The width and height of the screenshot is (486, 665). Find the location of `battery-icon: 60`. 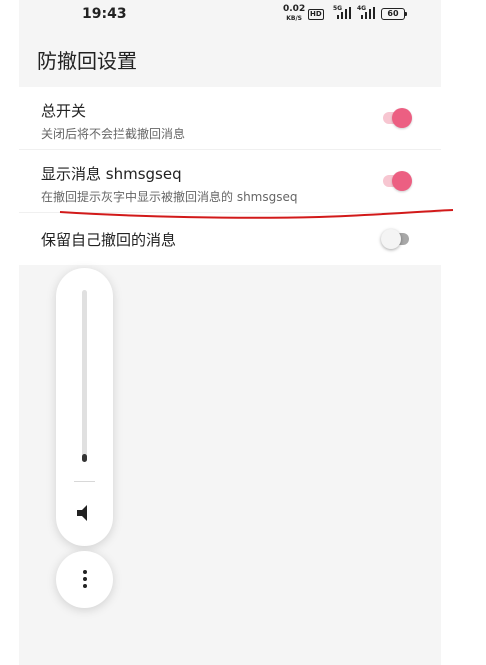

battery-icon: 60 is located at coordinates (394, 14).